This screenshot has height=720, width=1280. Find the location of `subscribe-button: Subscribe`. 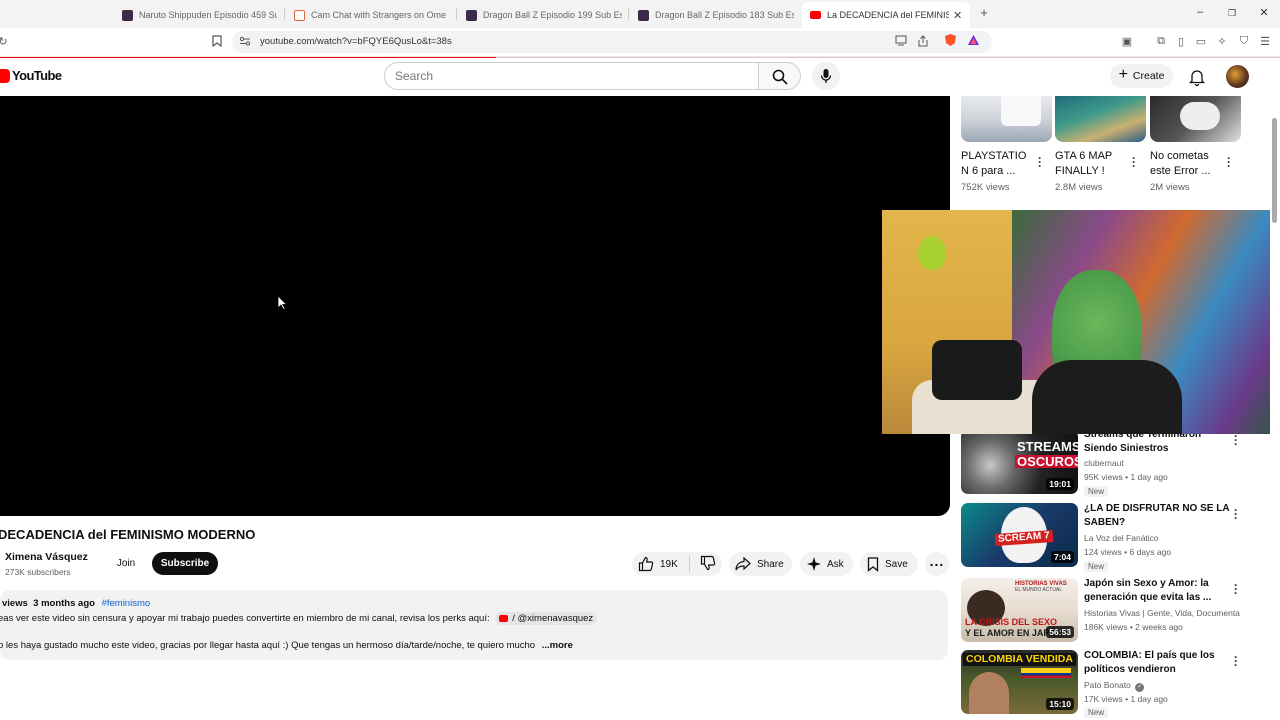

subscribe-button: Subscribe is located at coordinates (185, 563).